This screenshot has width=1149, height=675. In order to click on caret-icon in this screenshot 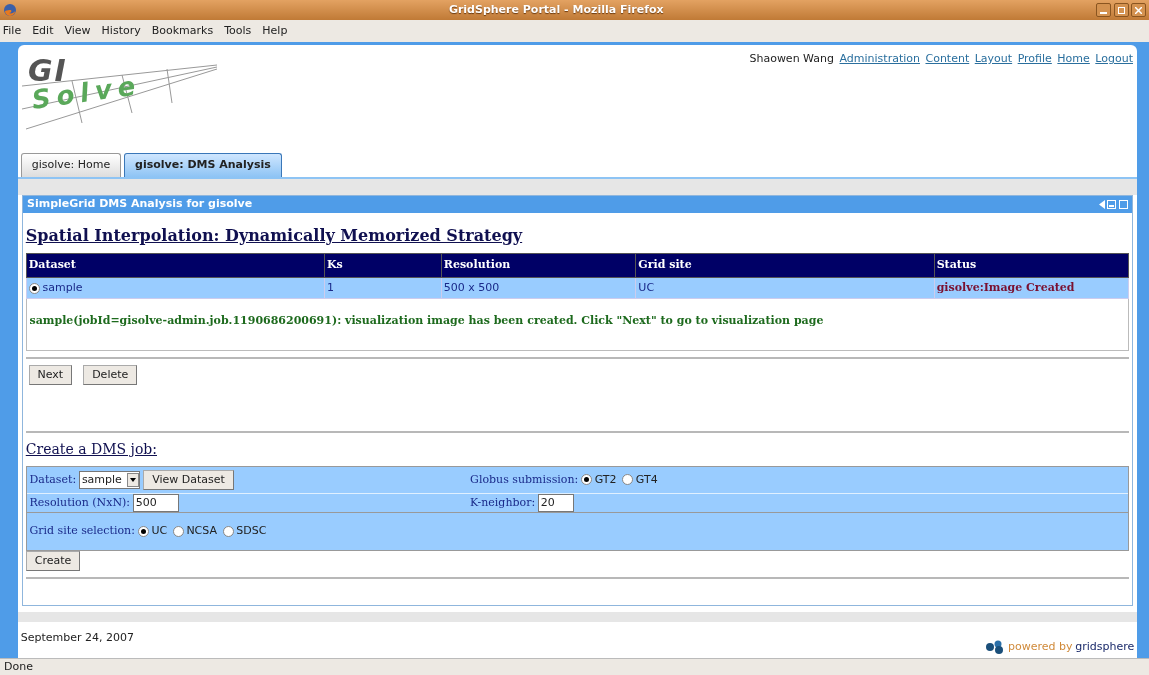, I will do `click(133, 479)`.